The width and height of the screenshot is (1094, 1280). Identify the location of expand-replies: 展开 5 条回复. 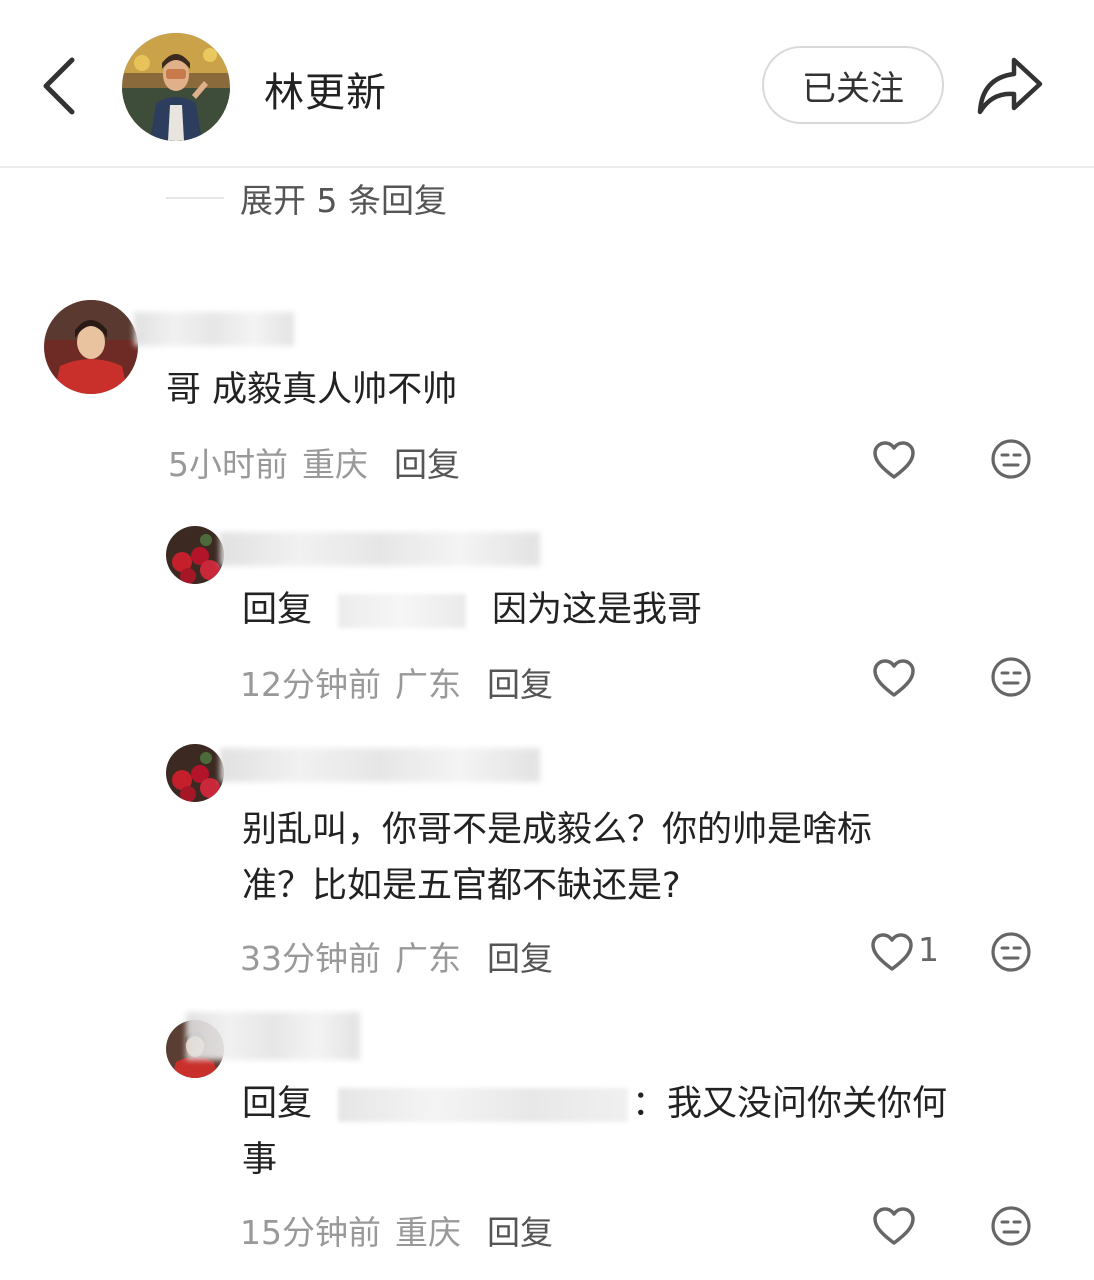
(306, 198).